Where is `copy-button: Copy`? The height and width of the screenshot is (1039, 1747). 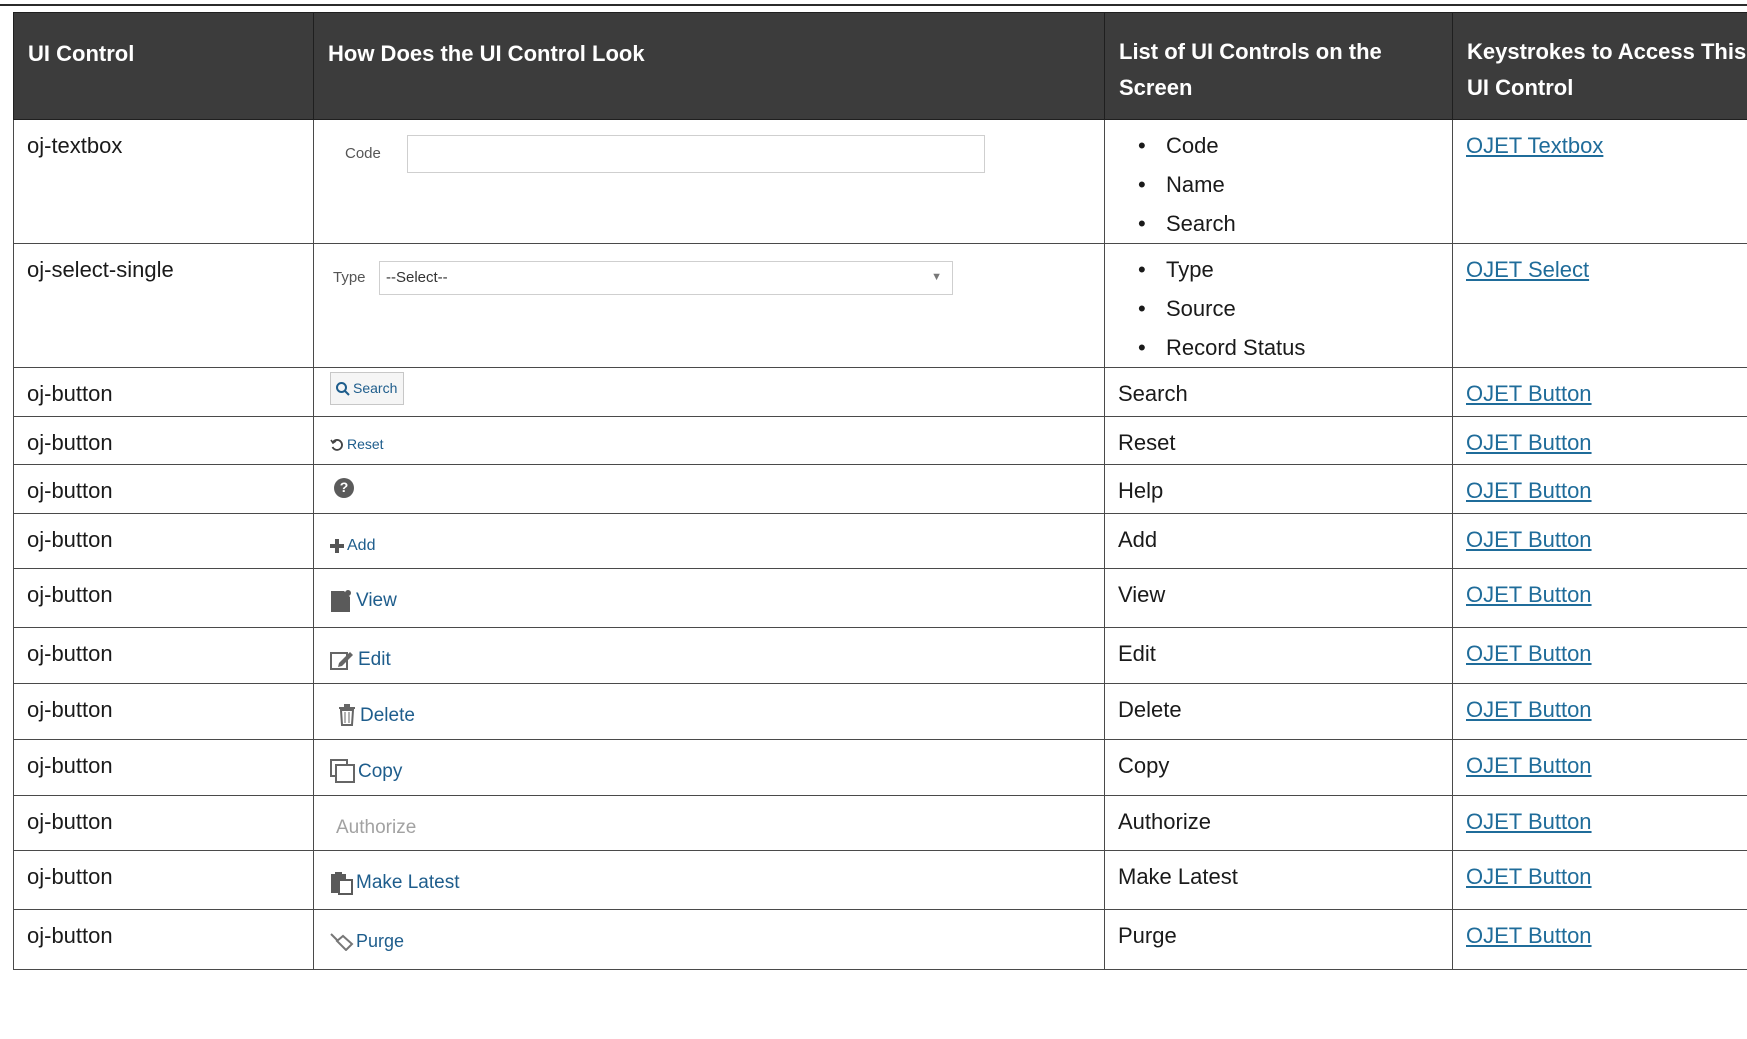 copy-button: Copy is located at coordinates (366, 771).